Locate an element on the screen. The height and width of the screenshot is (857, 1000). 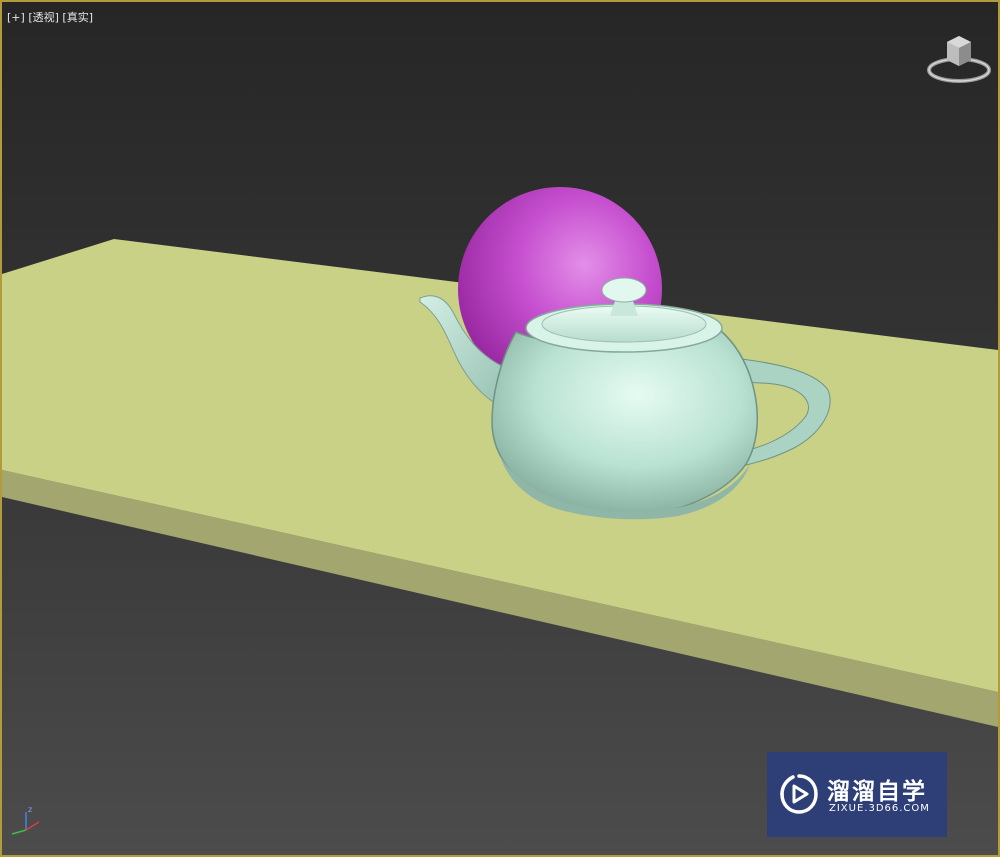
watermark-title: 溜溜自学 is located at coordinates (877, 792).